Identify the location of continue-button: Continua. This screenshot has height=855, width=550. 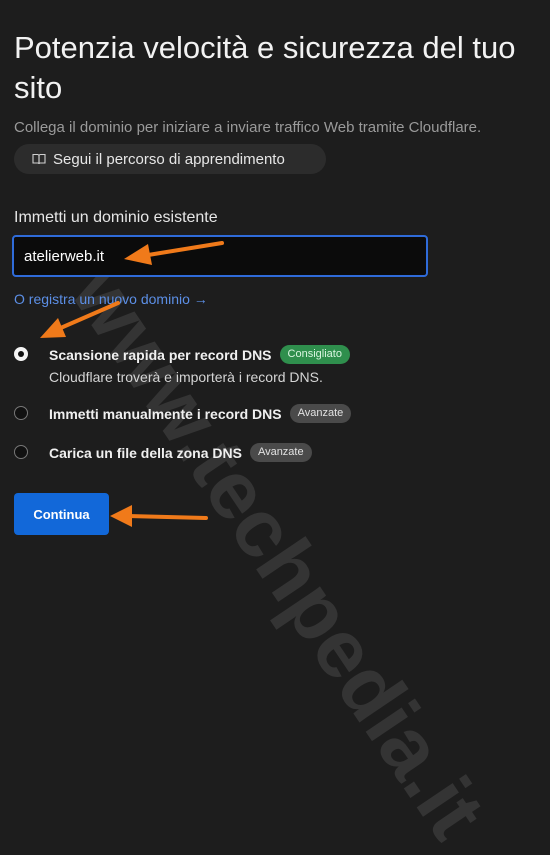
(61, 514).